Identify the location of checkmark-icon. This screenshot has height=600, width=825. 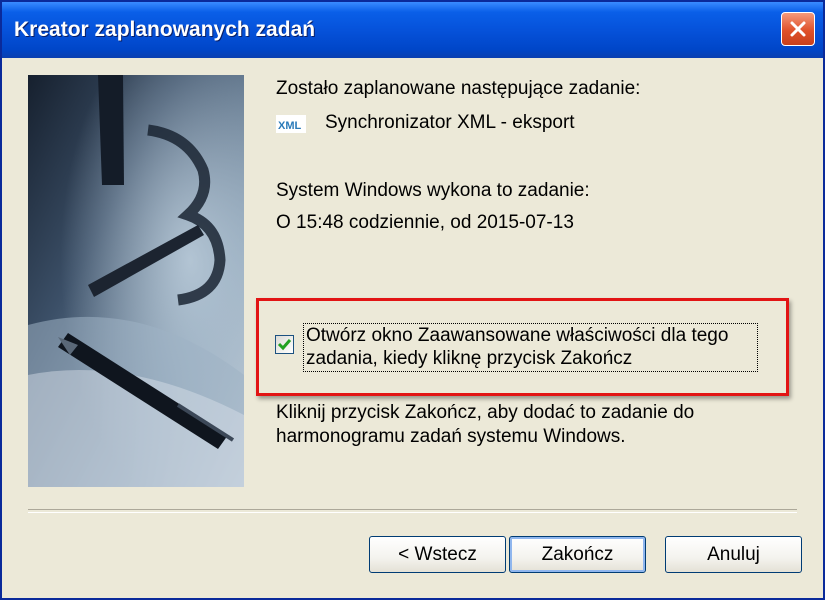
(284, 345).